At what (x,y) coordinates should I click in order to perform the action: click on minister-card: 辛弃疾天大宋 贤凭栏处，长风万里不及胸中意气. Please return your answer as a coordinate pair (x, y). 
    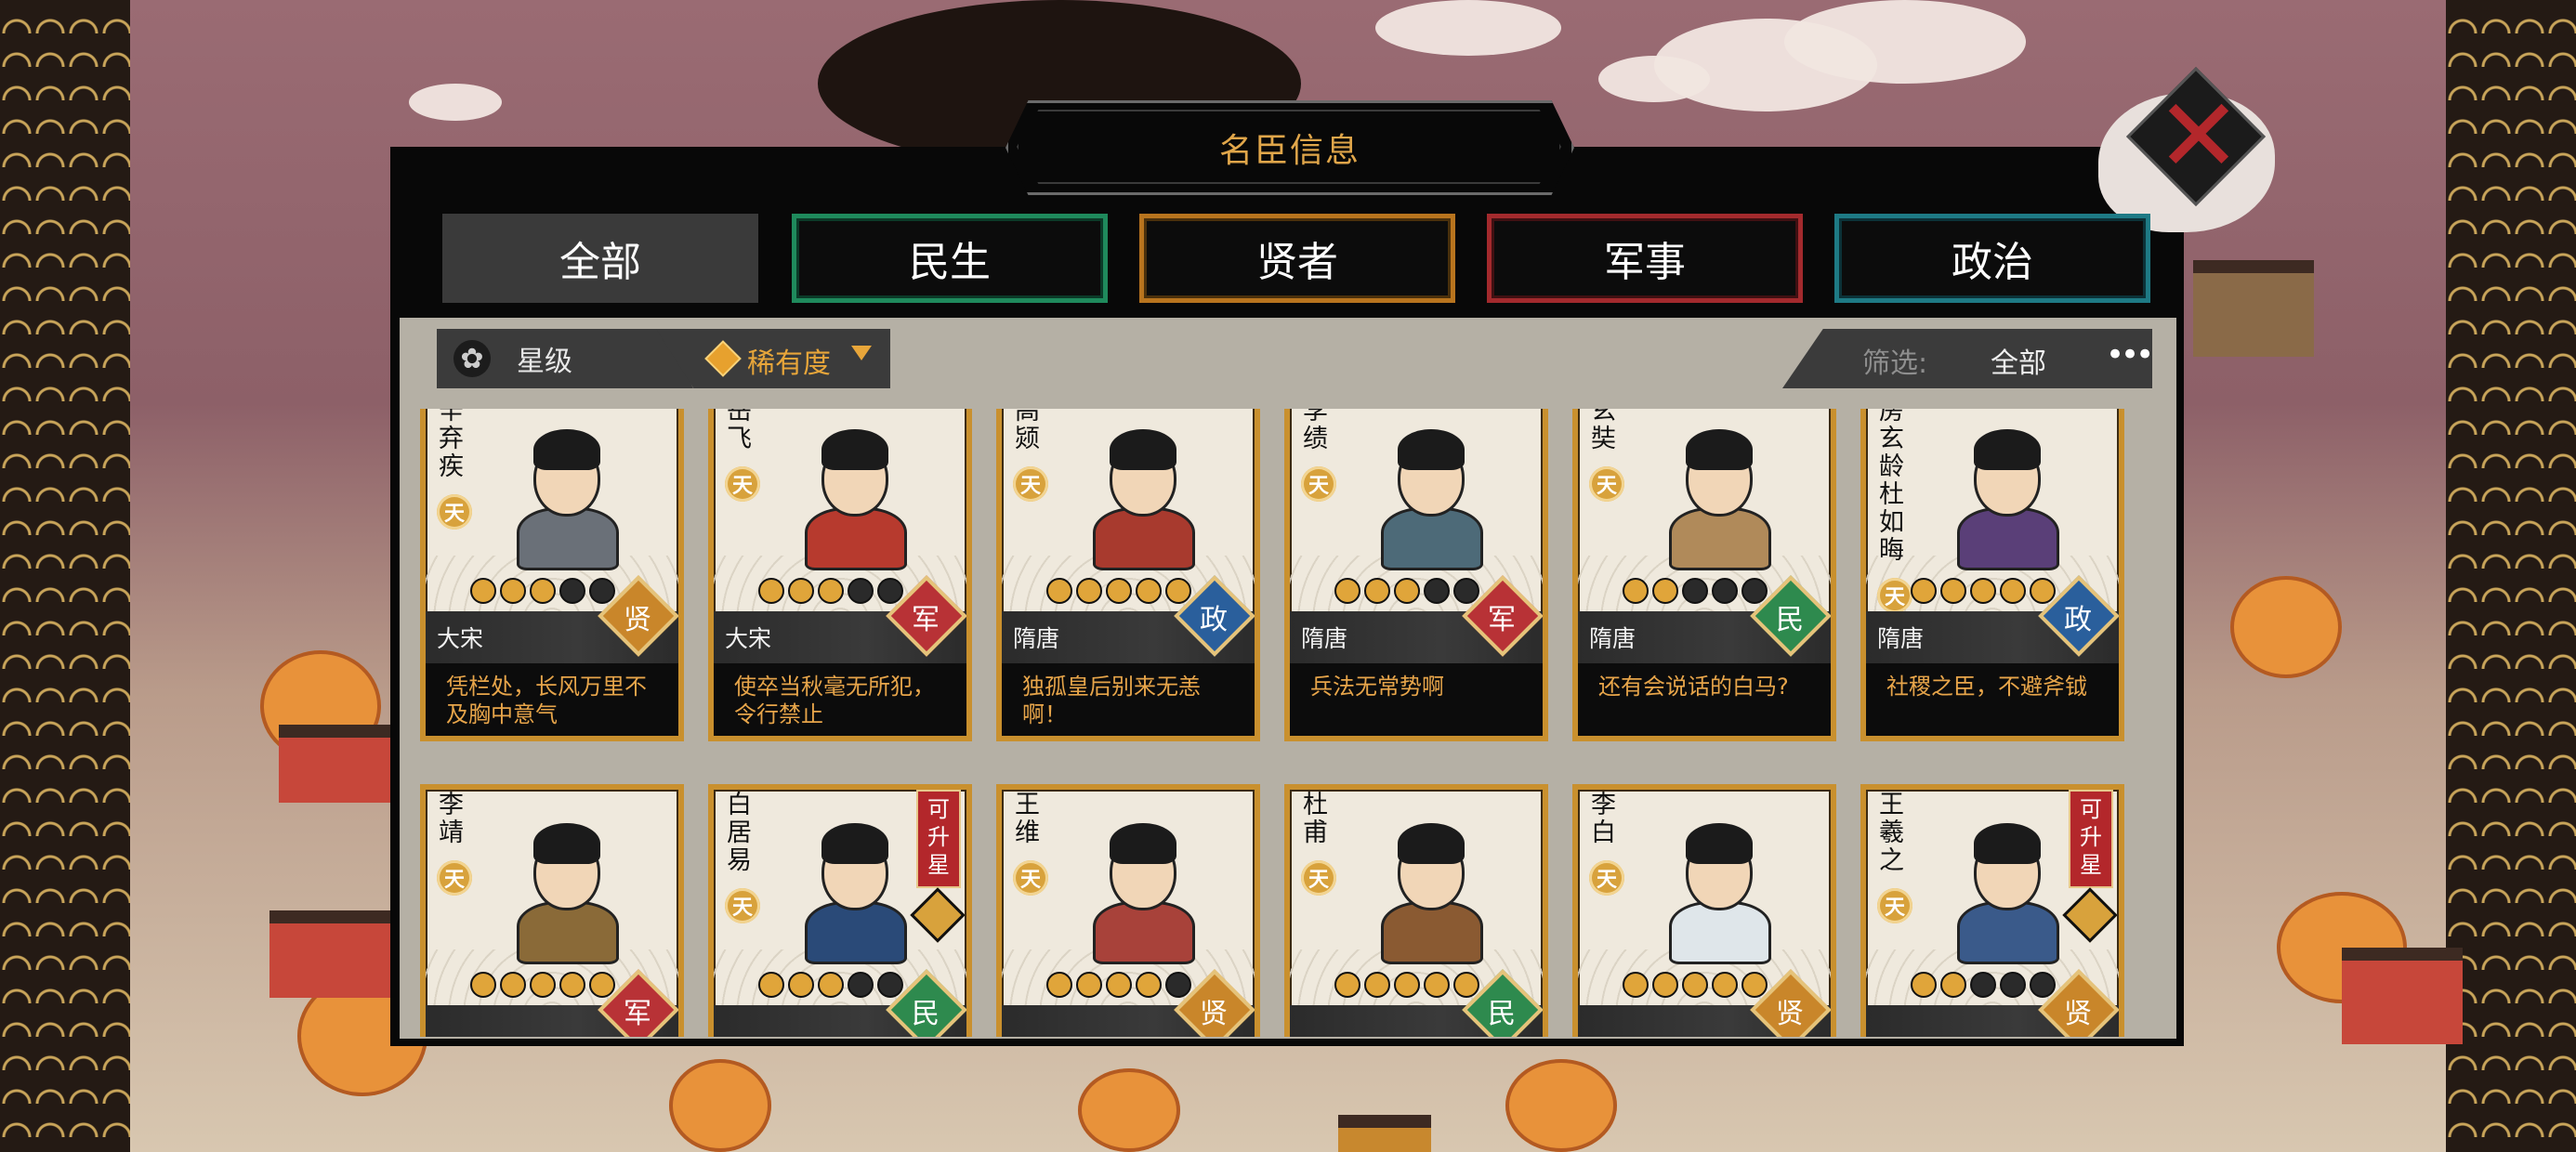
    Looking at the image, I should click on (552, 575).